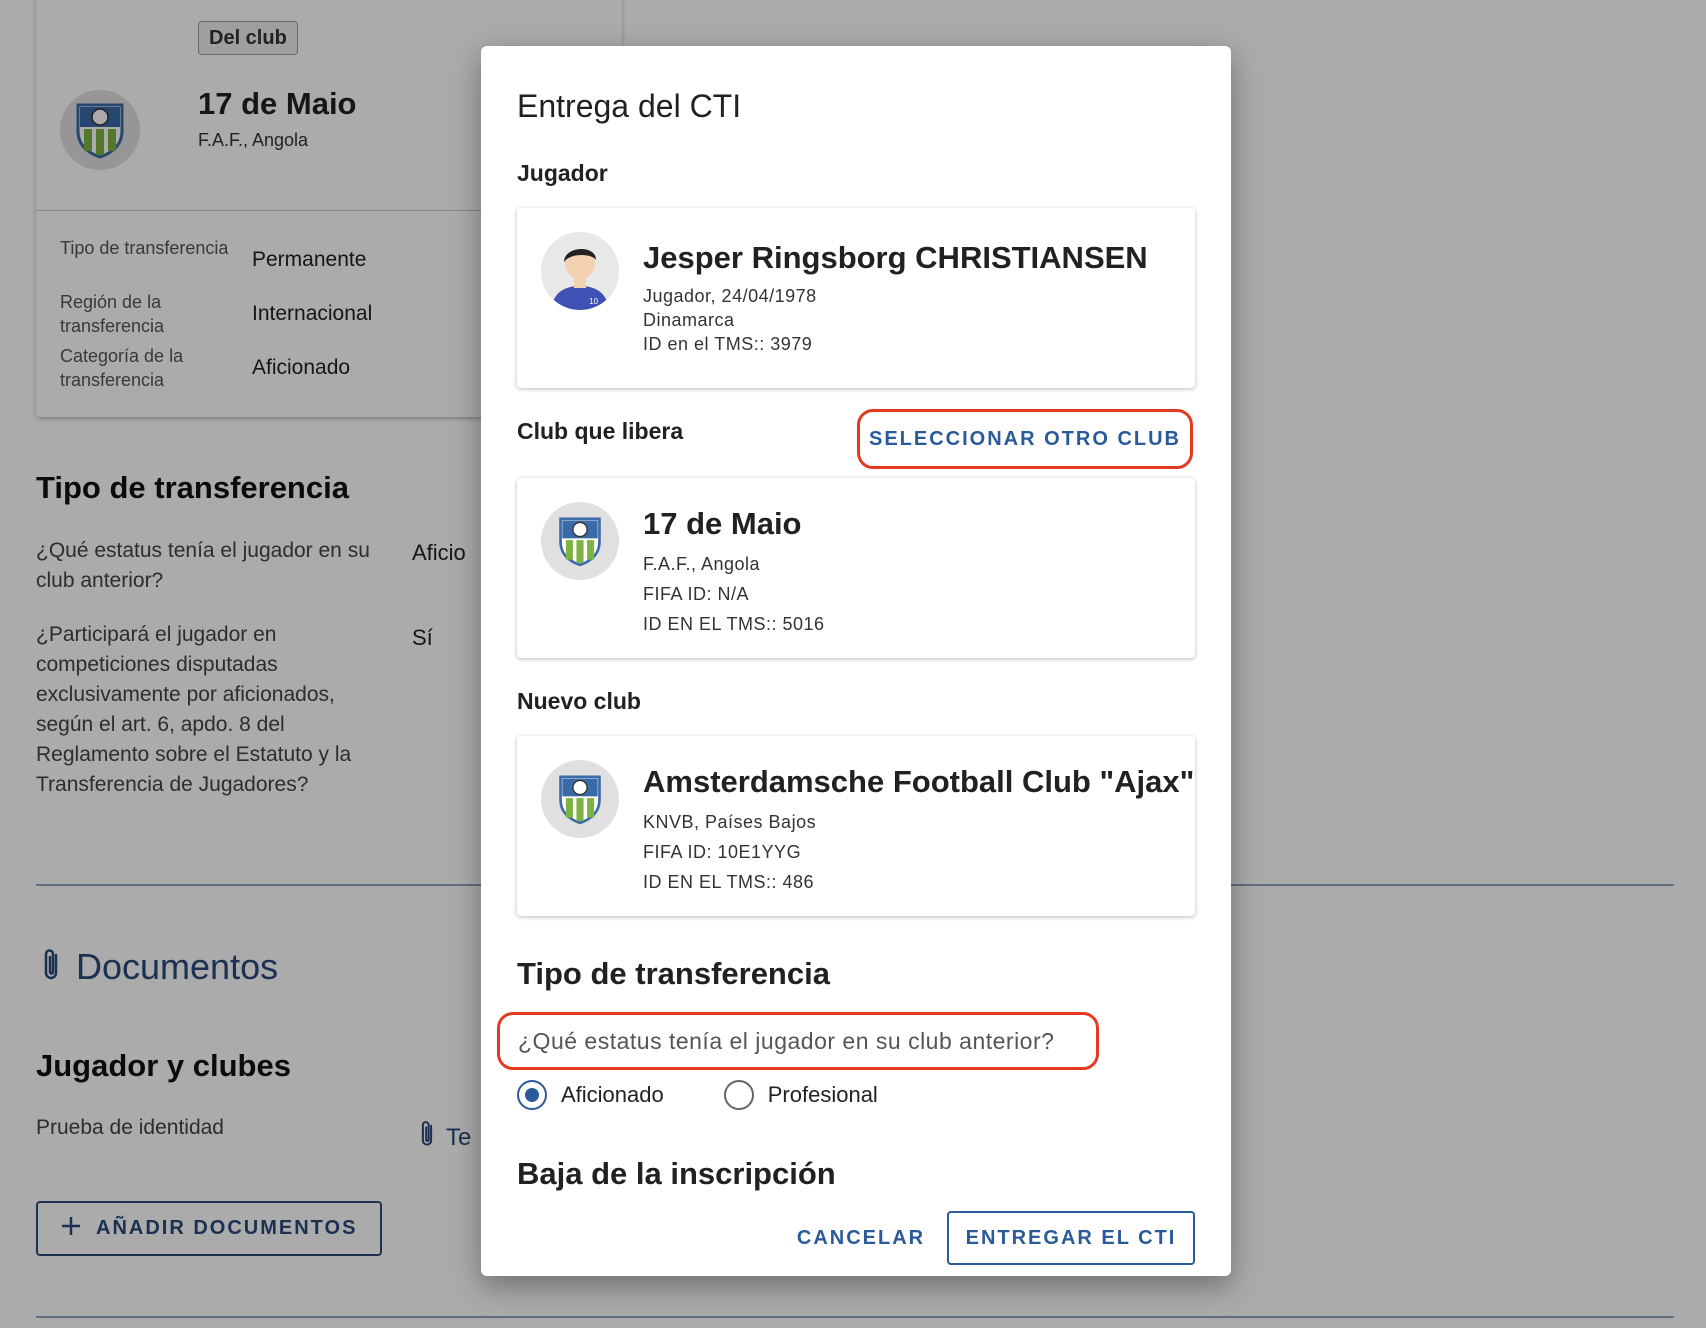  I want to click on transfer-type-heading: Tipo de transferencia, so click(673, 973).